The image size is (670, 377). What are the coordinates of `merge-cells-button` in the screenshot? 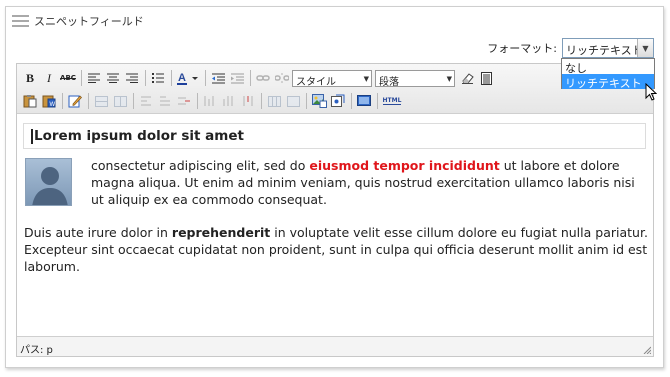 It's located at (293, 101).